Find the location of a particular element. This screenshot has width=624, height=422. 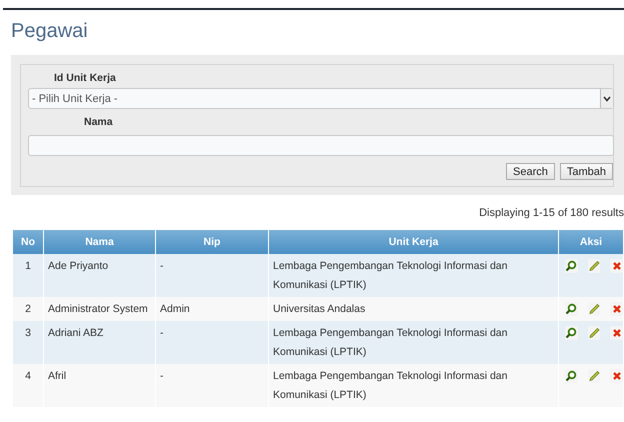

table-cell: Ade Priyanto is located at coordinates (100, 275).